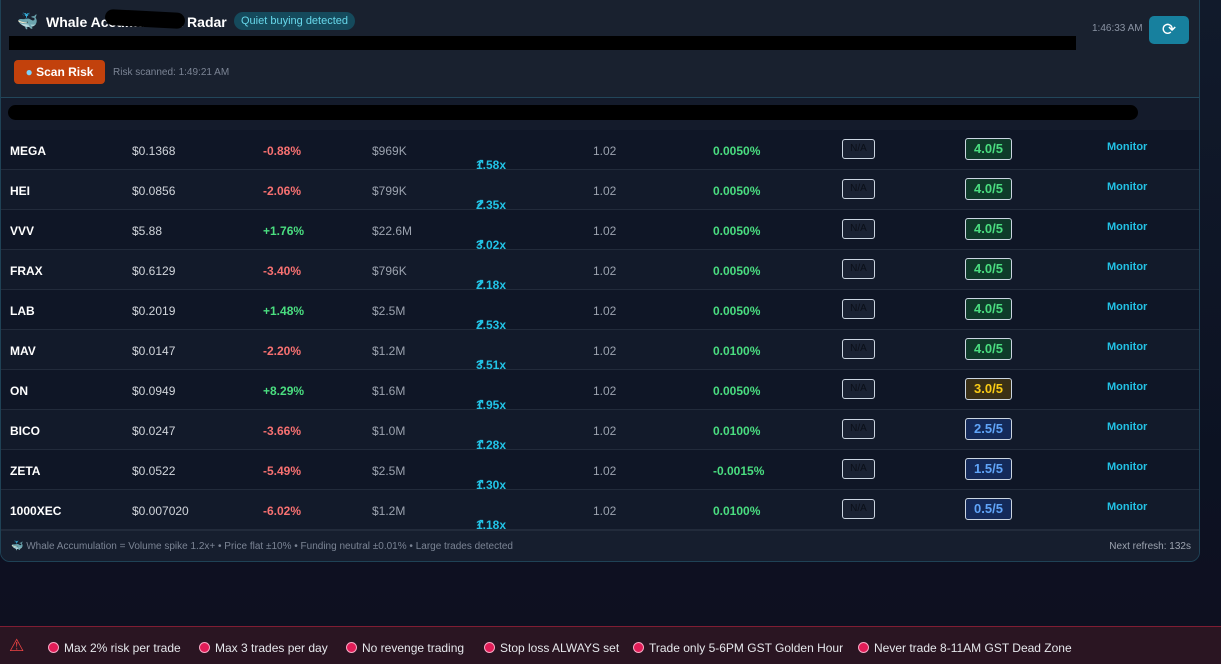  I want to click on risk-scanned-time: Risk scanned: 1:49:21 AM, so click(171, 72).